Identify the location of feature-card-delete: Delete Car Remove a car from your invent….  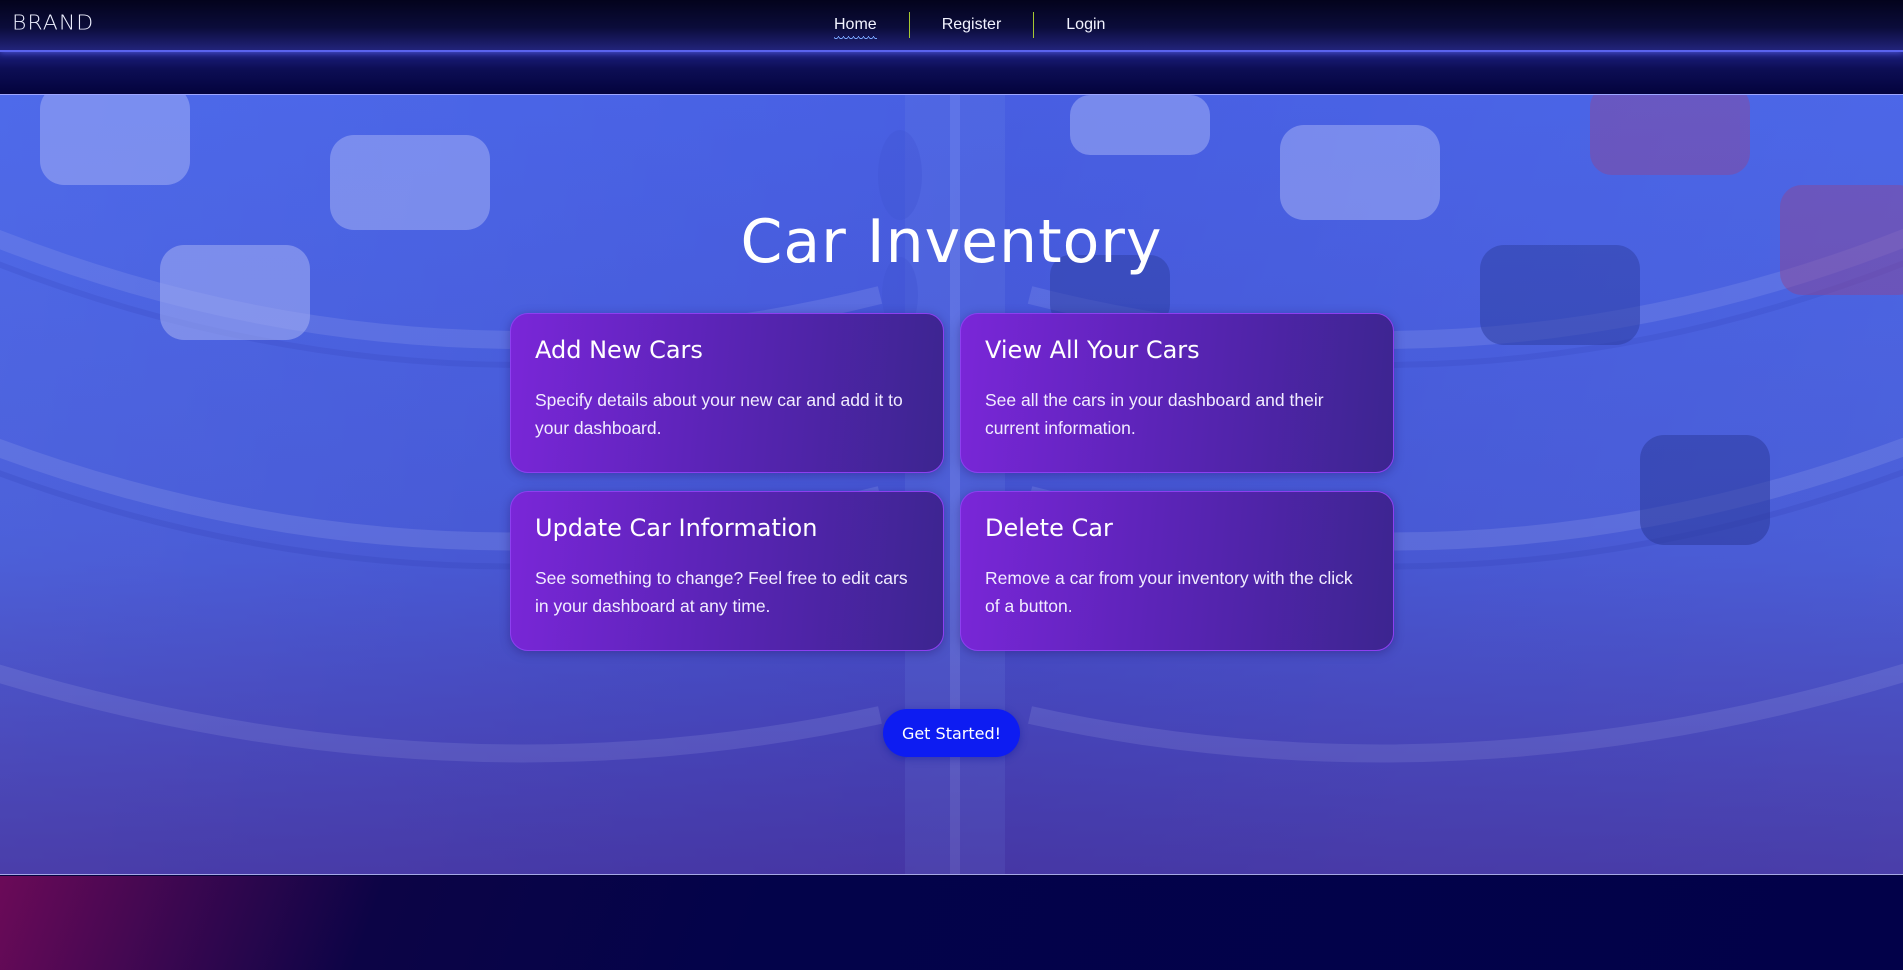
(1177, 571).